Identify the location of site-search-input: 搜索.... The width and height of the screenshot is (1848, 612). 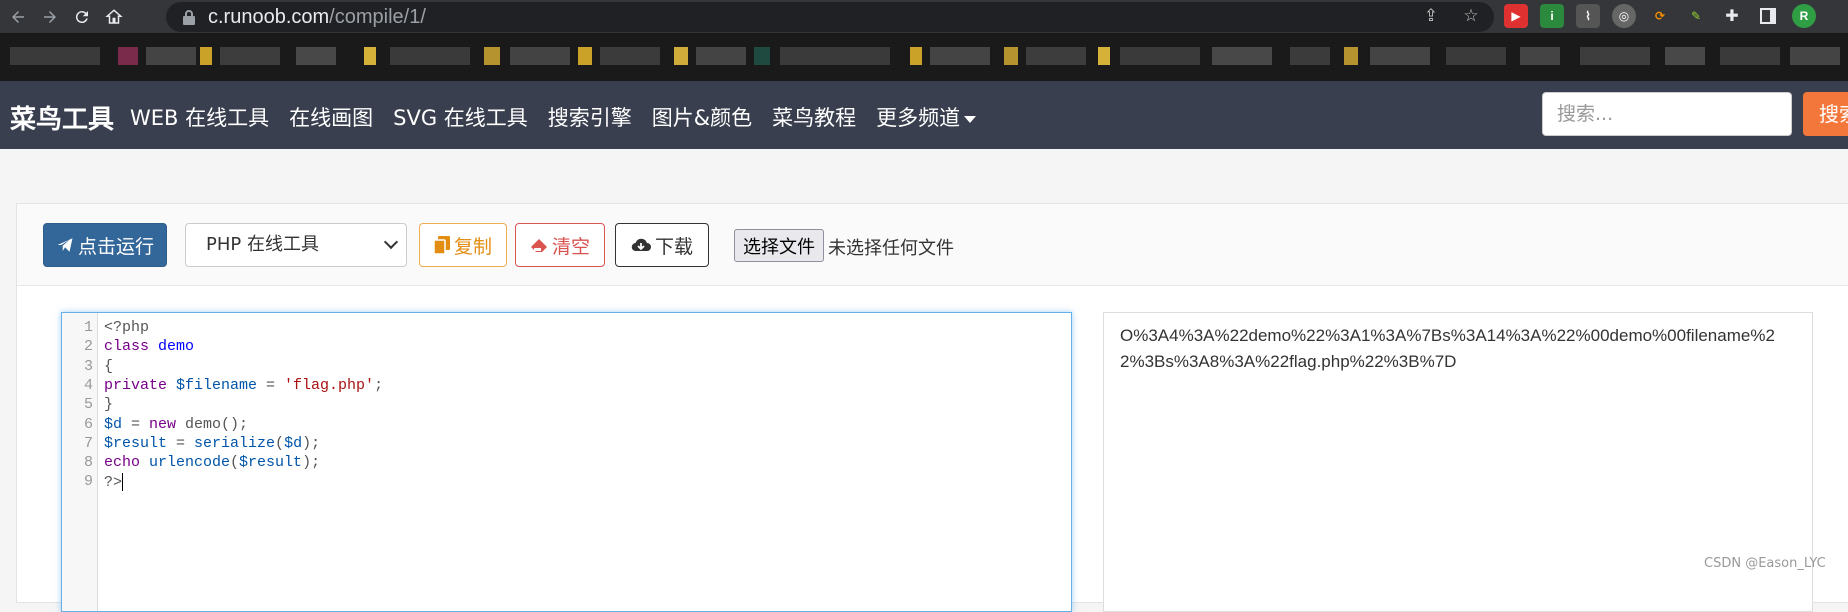
(1667, 114).